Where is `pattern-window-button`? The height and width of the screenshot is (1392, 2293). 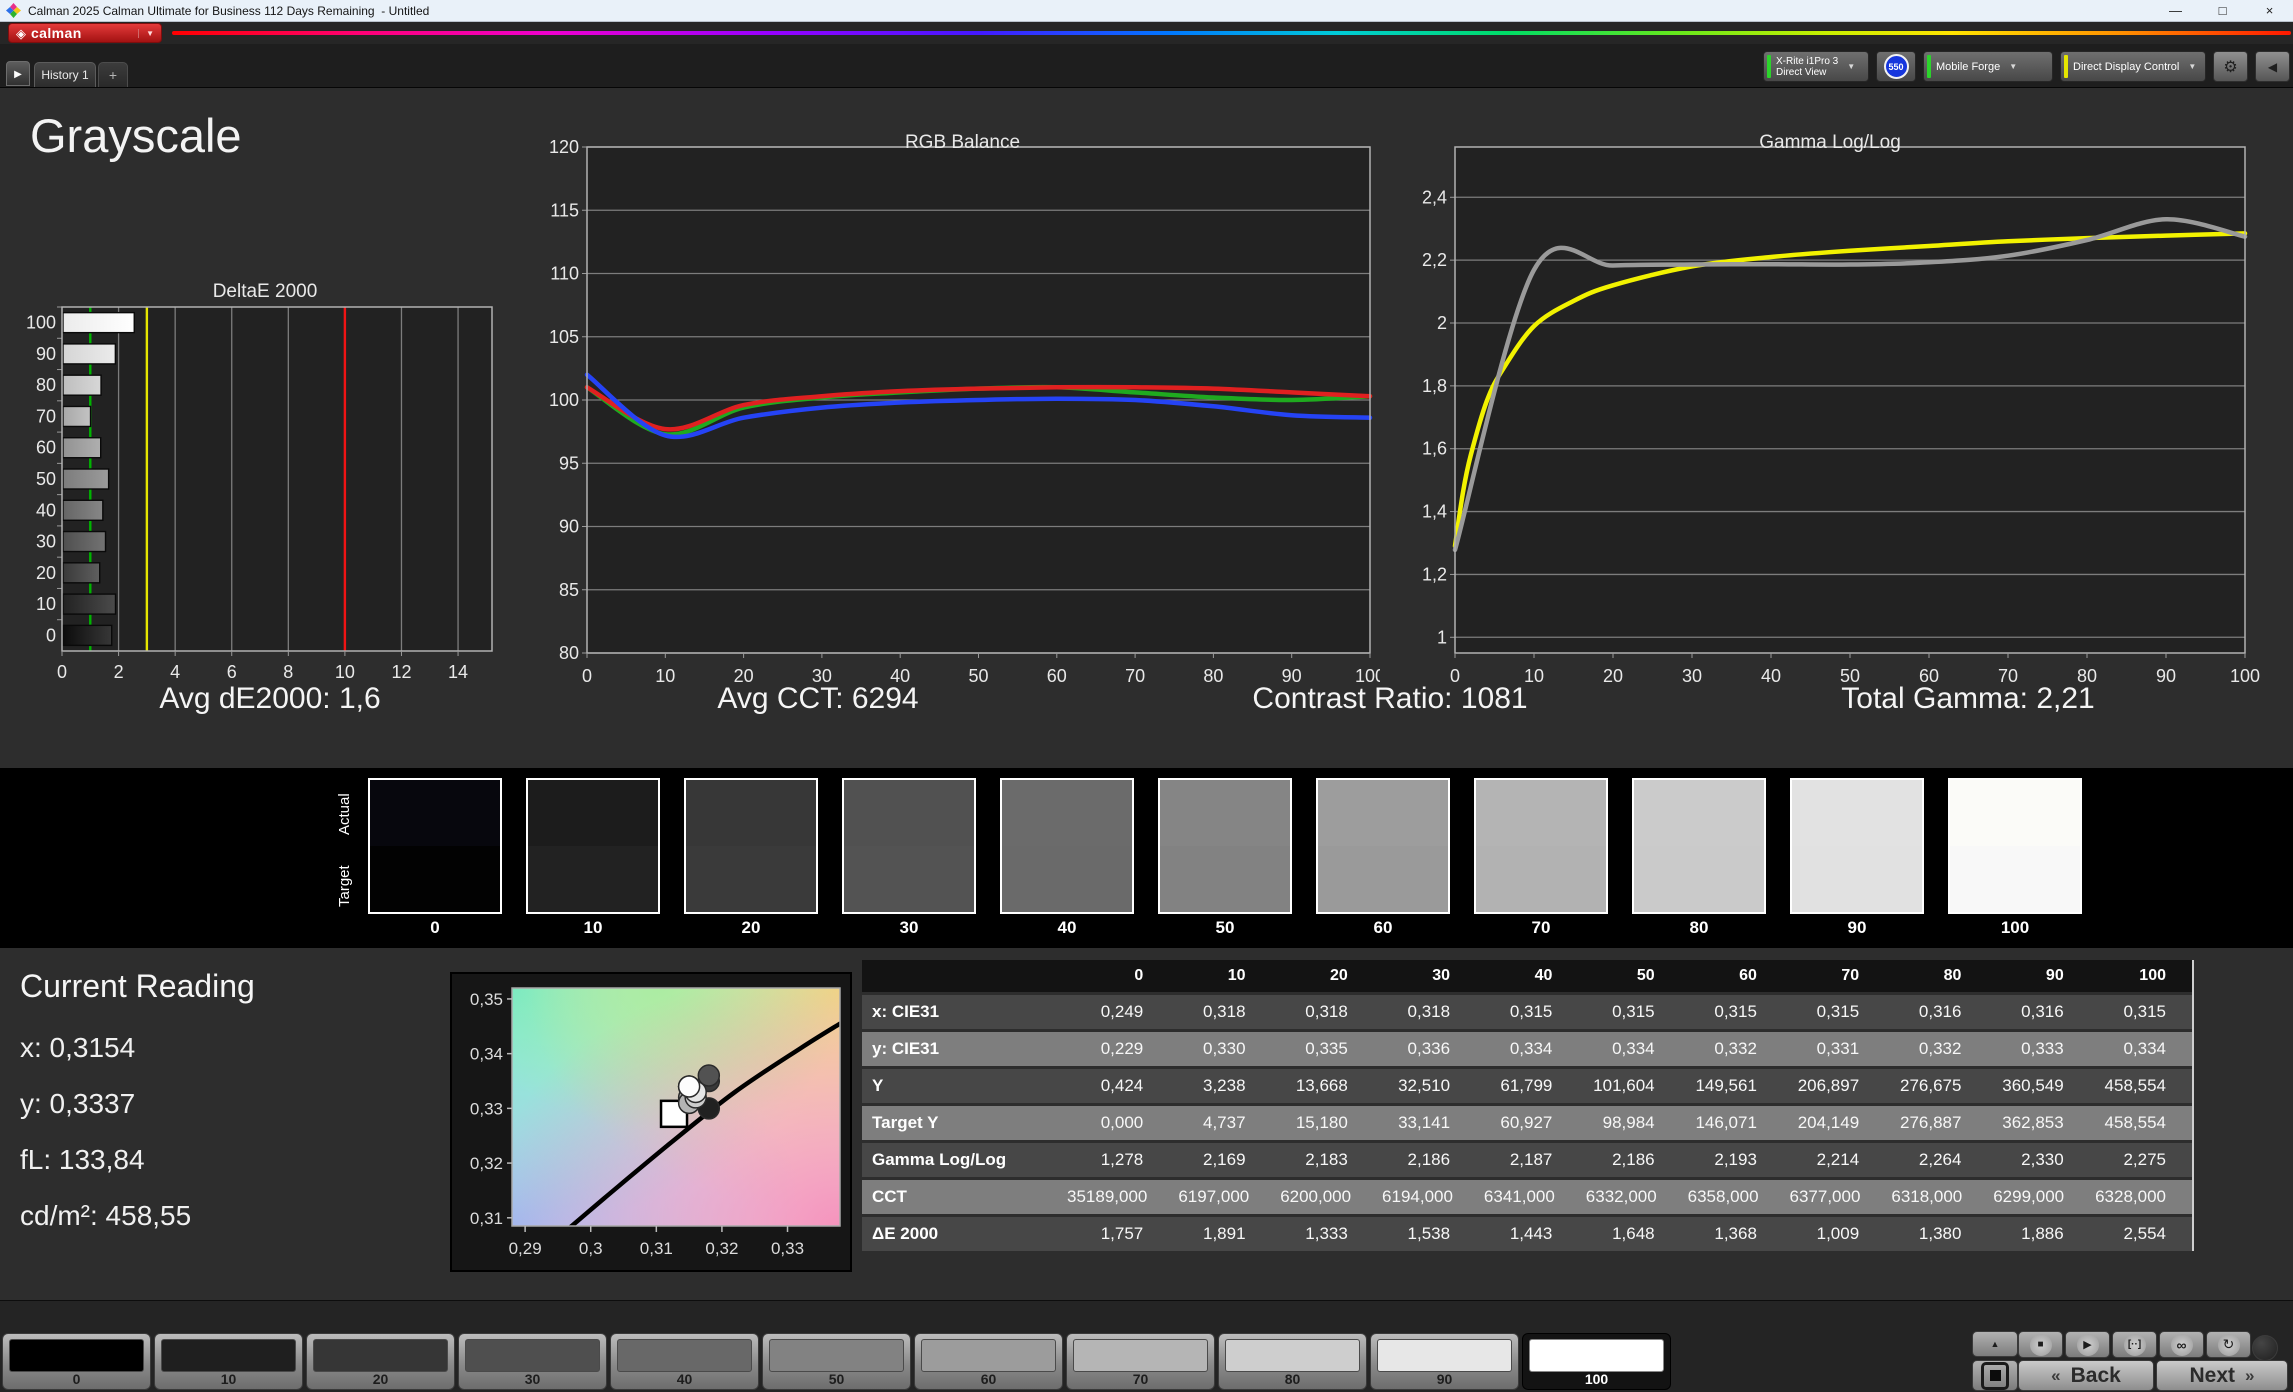 pattern-window-button is located at coordinates (1995, 1375).